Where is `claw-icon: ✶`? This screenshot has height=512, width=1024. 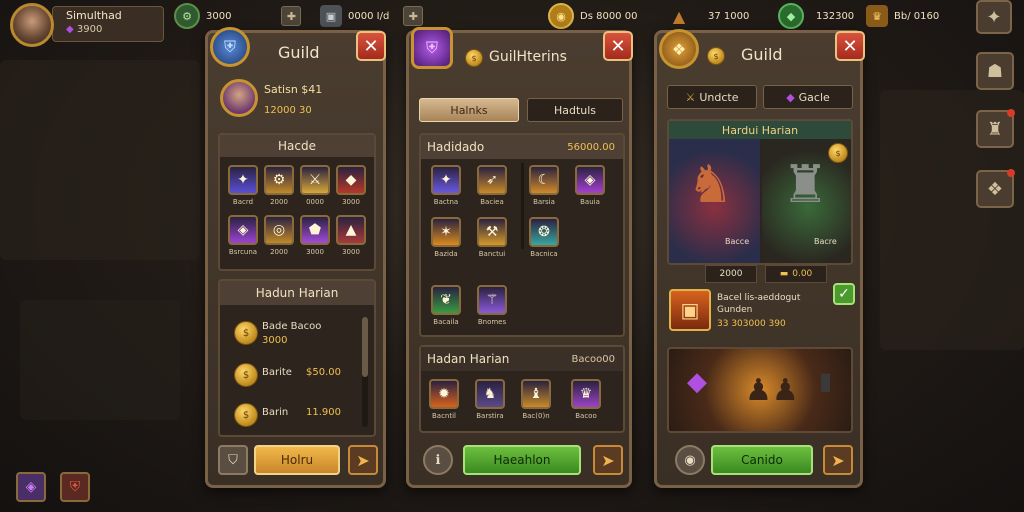 claw-icon: ✶ is located at coordinates (446, 232).